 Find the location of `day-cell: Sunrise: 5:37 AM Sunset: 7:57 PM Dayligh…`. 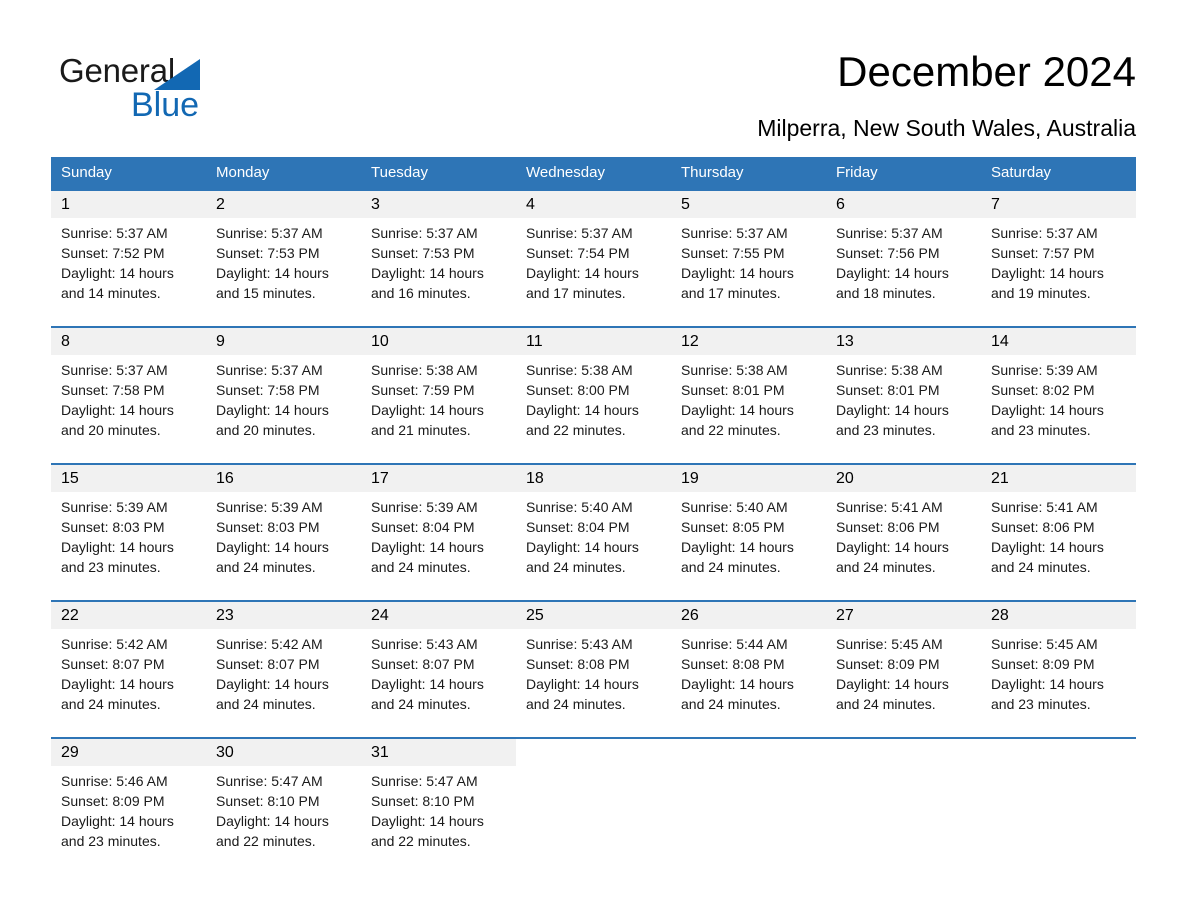

day-cell: Sunrise: 5:37 AM Sunset: 7:57 PM Dayligh… is located at coordinates (1058, 272).